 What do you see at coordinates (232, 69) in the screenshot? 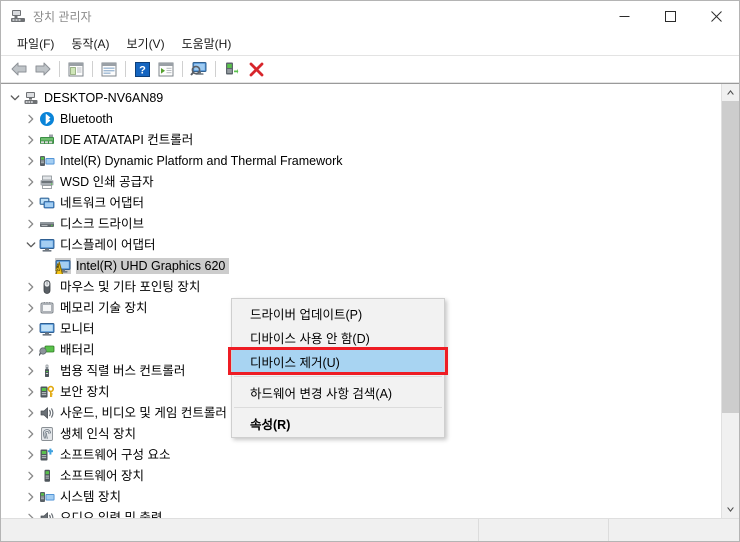
I see `update-driver-icon` at bounding box center [232, 69].